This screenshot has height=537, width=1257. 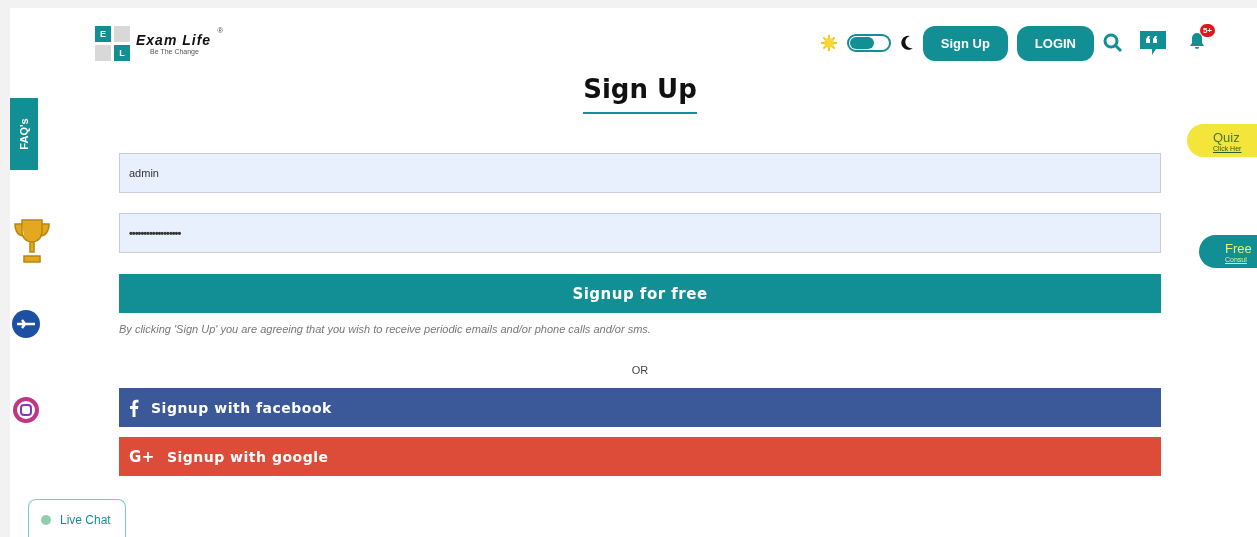 What do you see at coordinates (640, 94) in the screenshot?
I see `page-title: Sign Up` at bounding box center [640, 94].